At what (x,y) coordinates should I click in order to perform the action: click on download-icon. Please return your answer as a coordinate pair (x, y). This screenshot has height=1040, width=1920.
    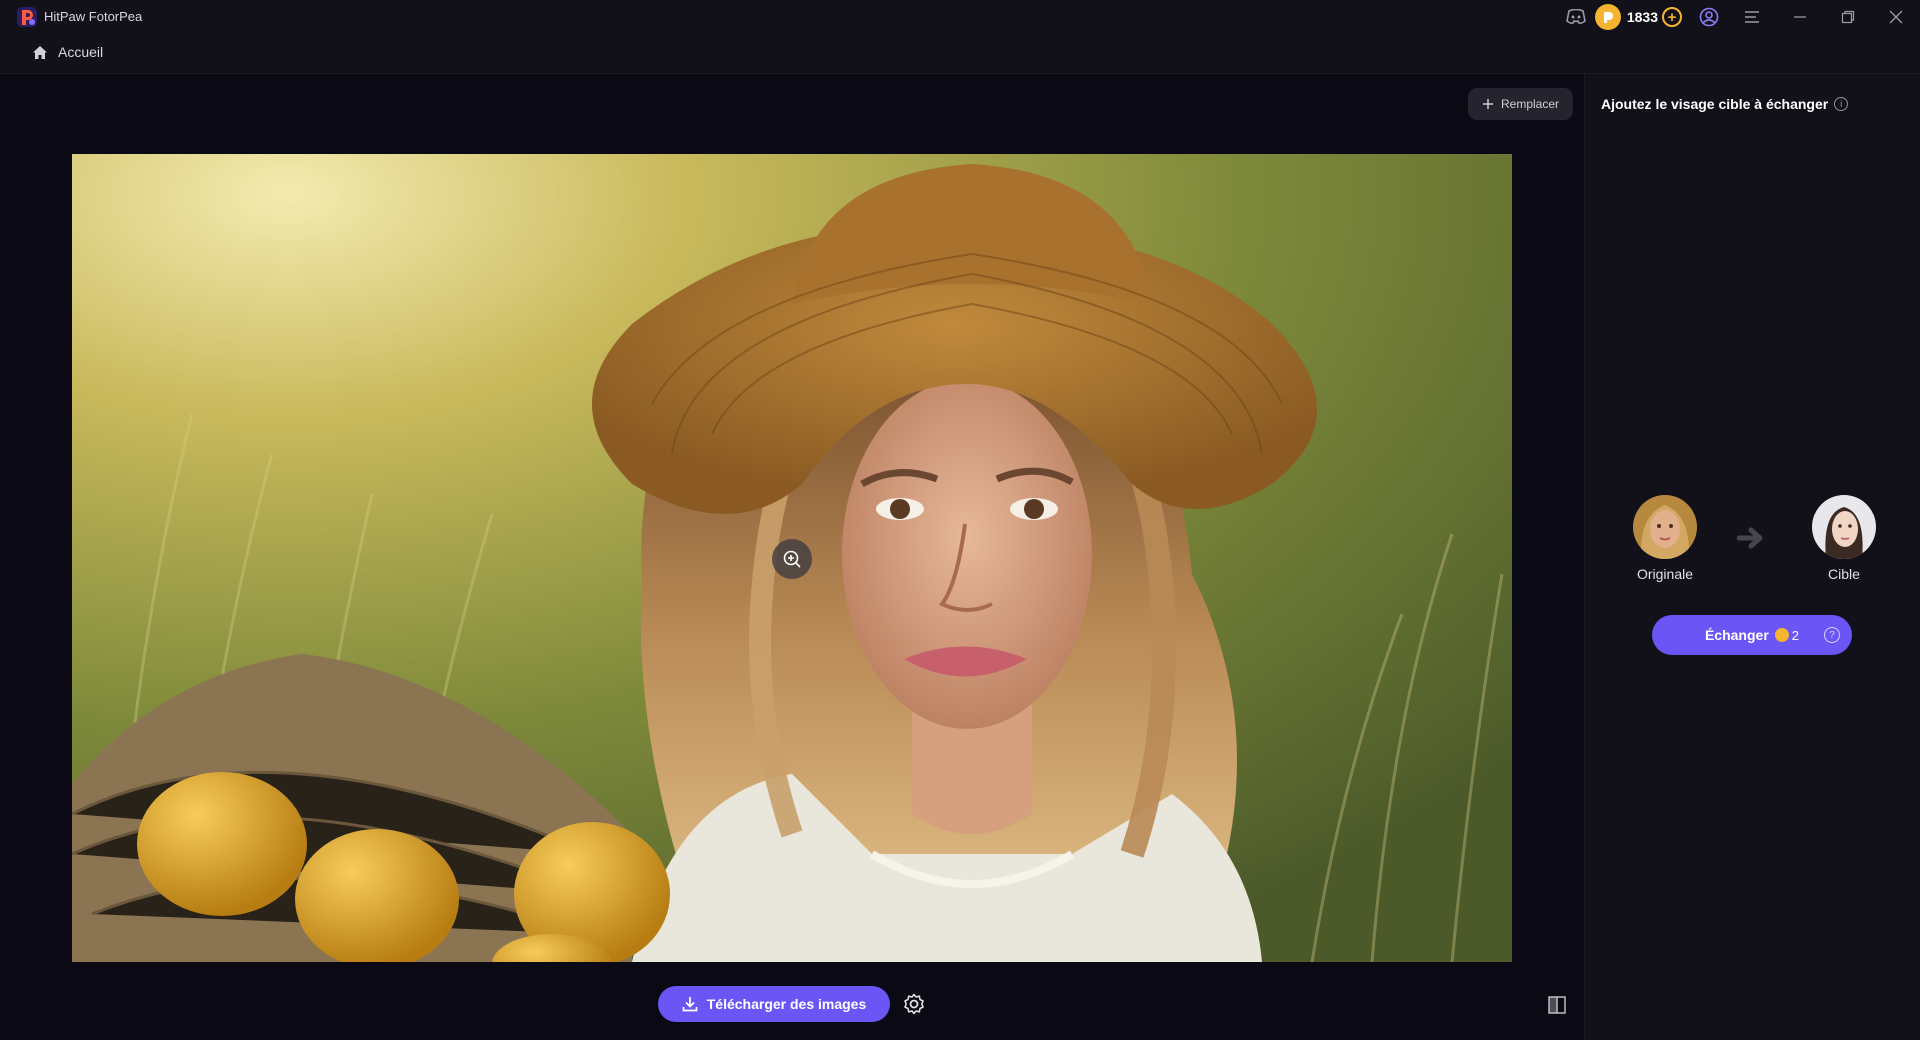
    Looking at the image, I should click on (690, 1004).